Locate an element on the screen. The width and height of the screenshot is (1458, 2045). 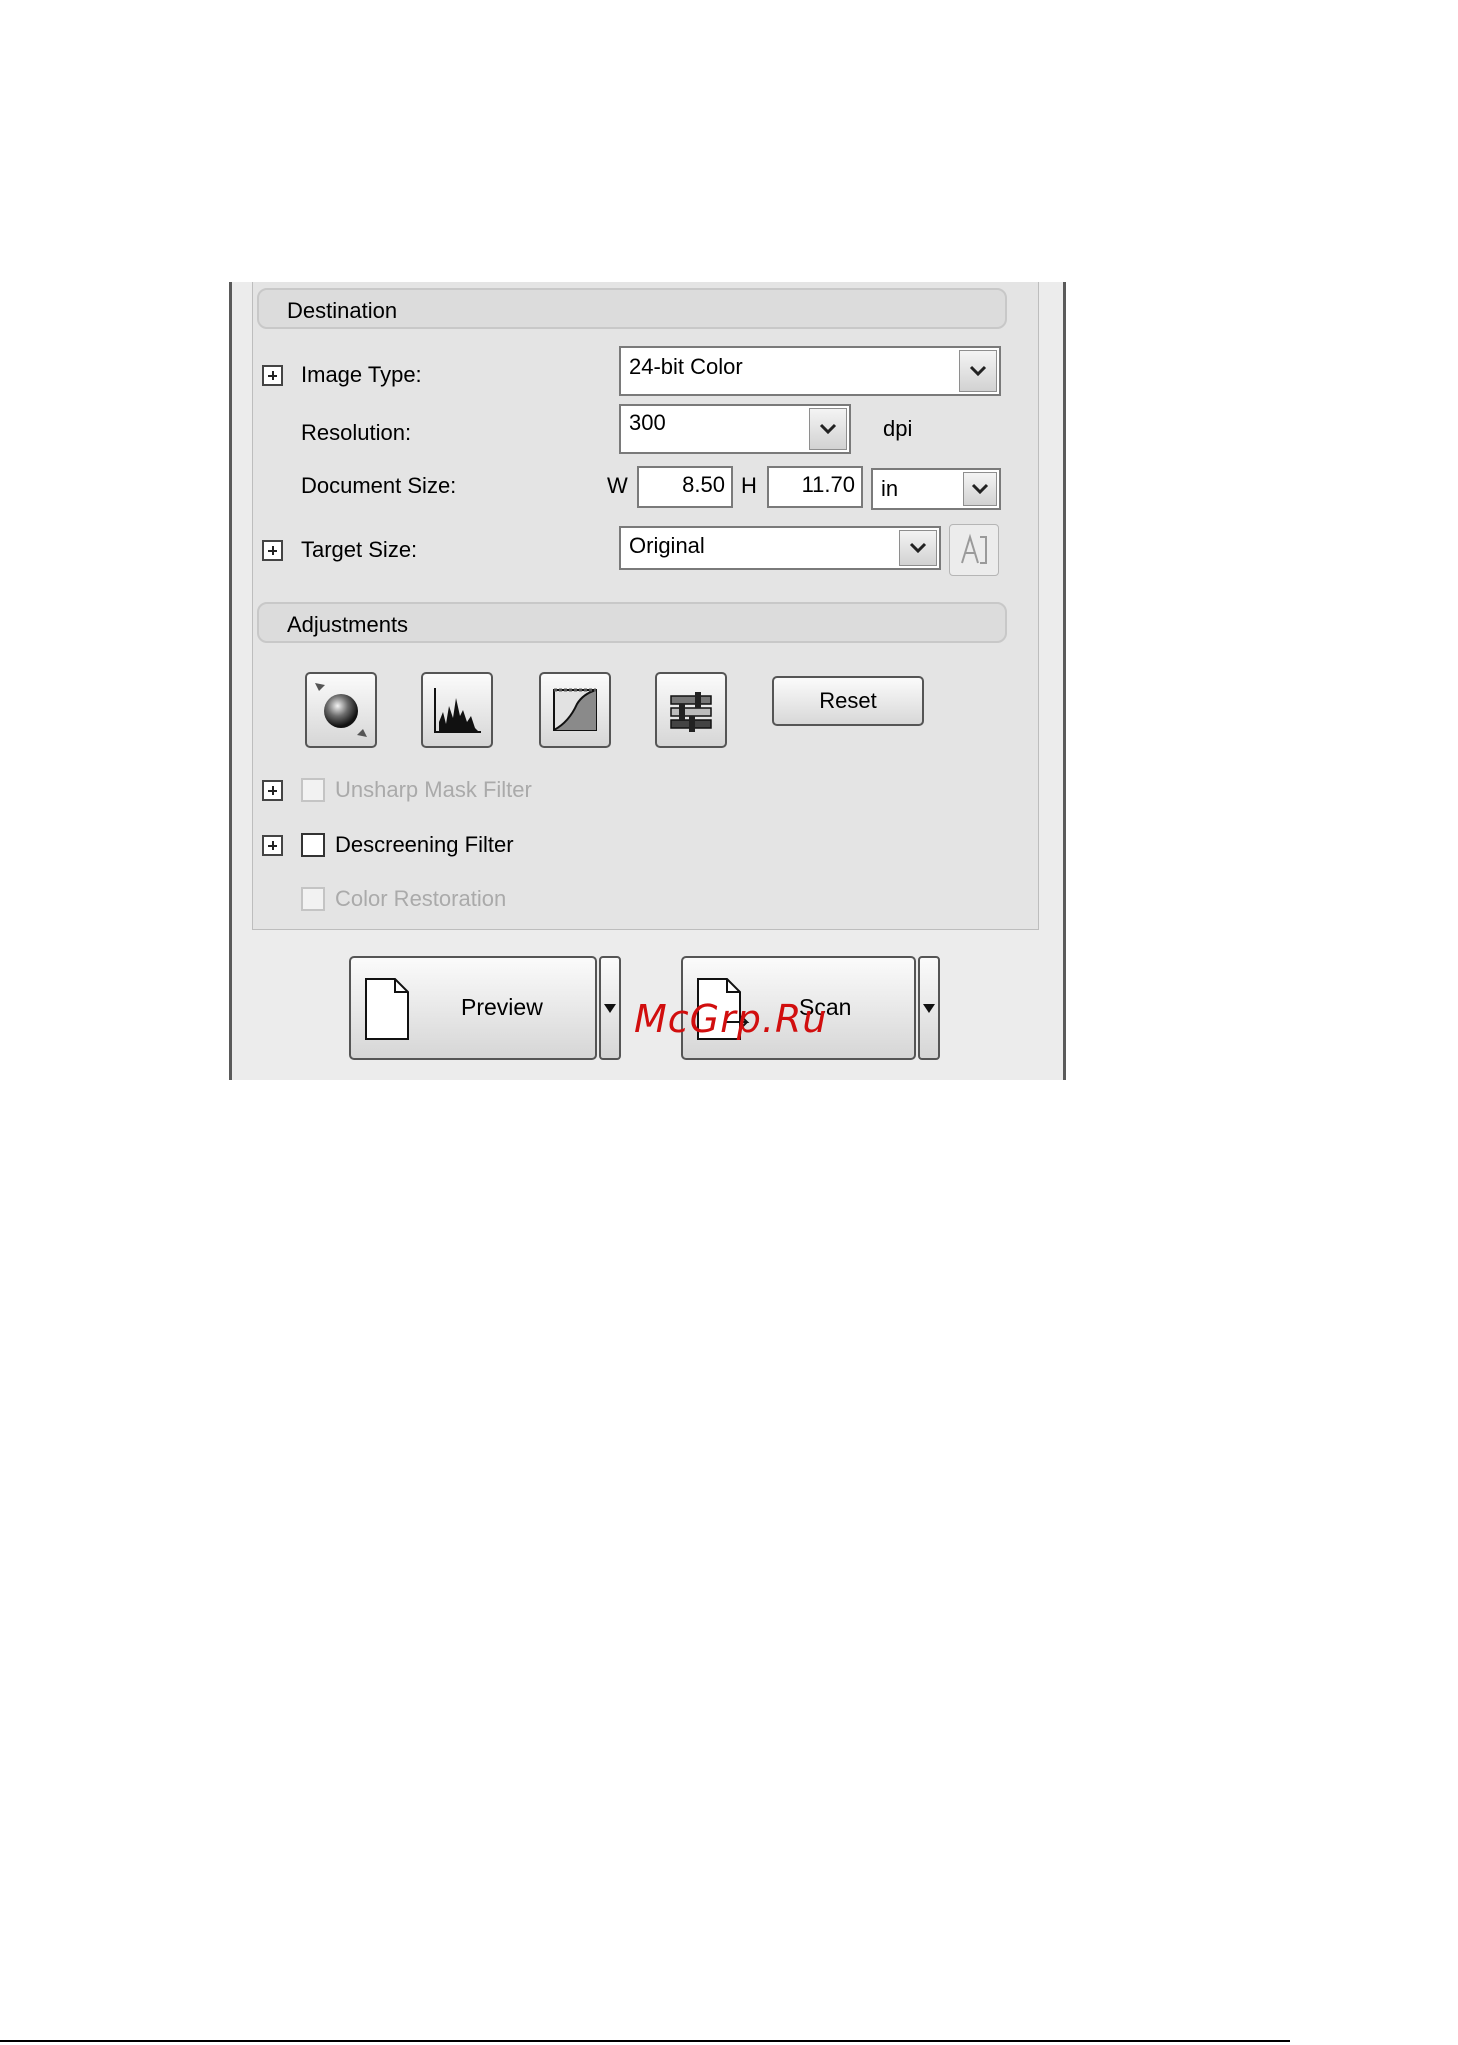
color-restoration-checkbox is located at coordinates (313, 899).